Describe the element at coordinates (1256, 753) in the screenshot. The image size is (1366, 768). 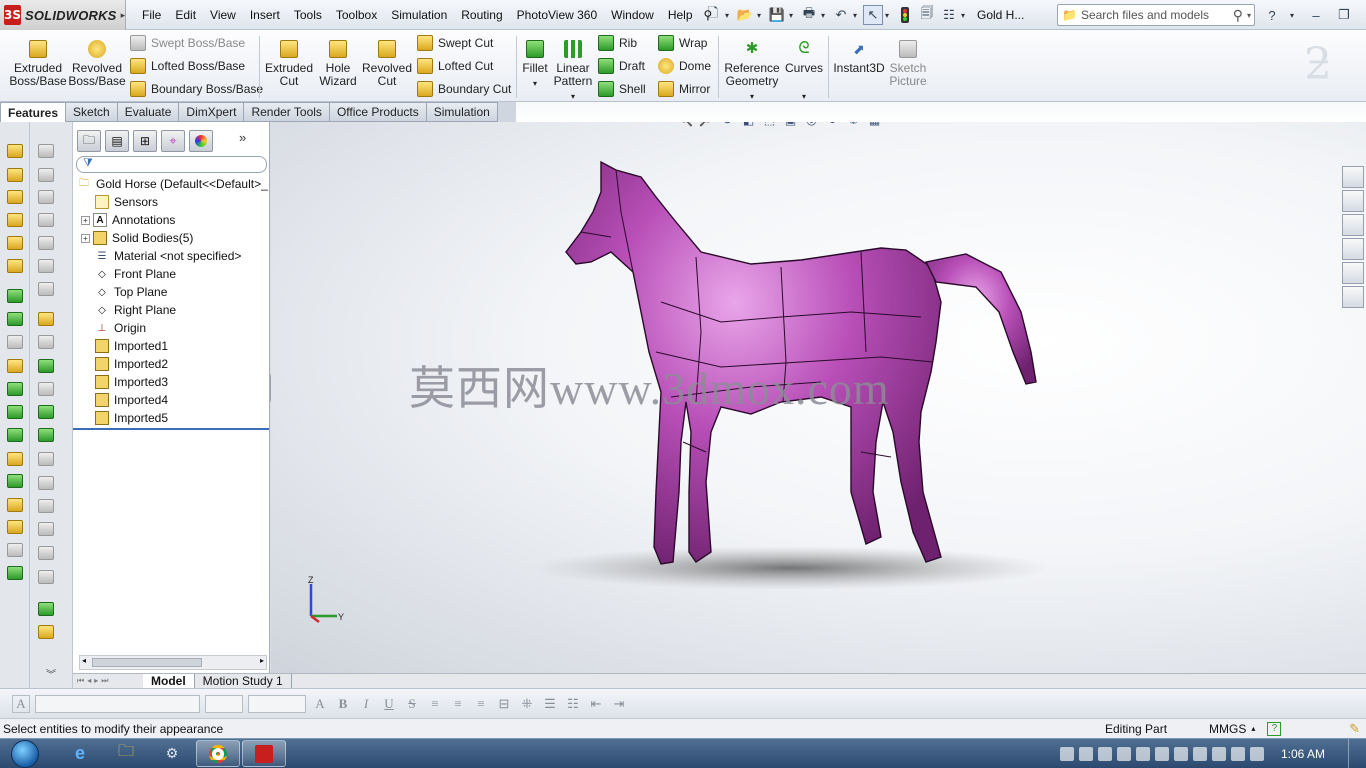
I see `volume-icon` at that location.